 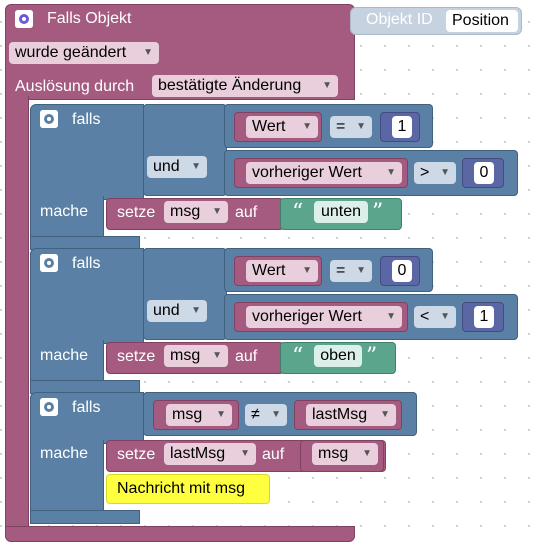 I want to click on text-field: unten, so click(x=341, y=212).